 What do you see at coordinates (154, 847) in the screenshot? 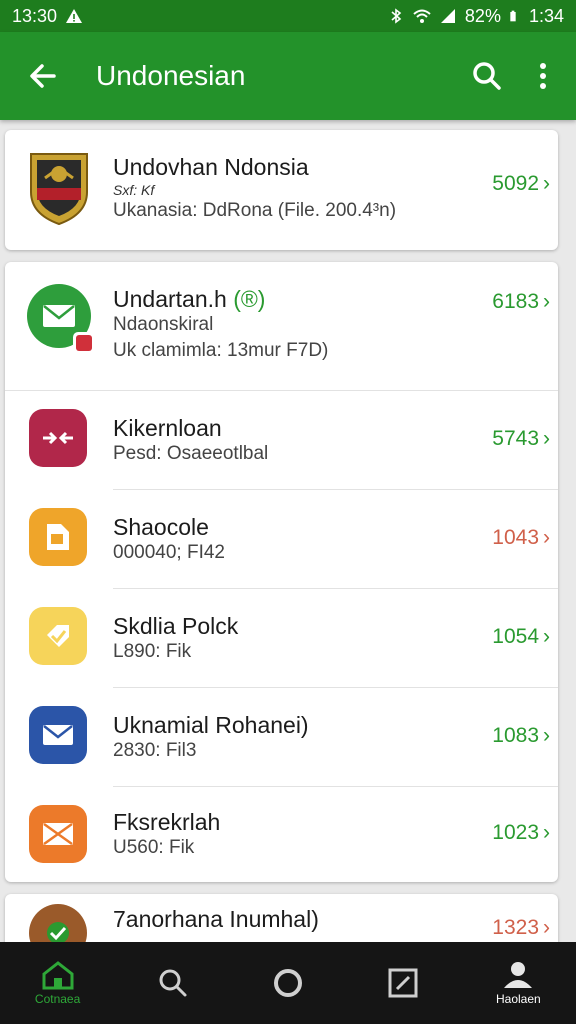
I see `list-item-subtitle: U560: Fik` at bounding box center [154, 847].